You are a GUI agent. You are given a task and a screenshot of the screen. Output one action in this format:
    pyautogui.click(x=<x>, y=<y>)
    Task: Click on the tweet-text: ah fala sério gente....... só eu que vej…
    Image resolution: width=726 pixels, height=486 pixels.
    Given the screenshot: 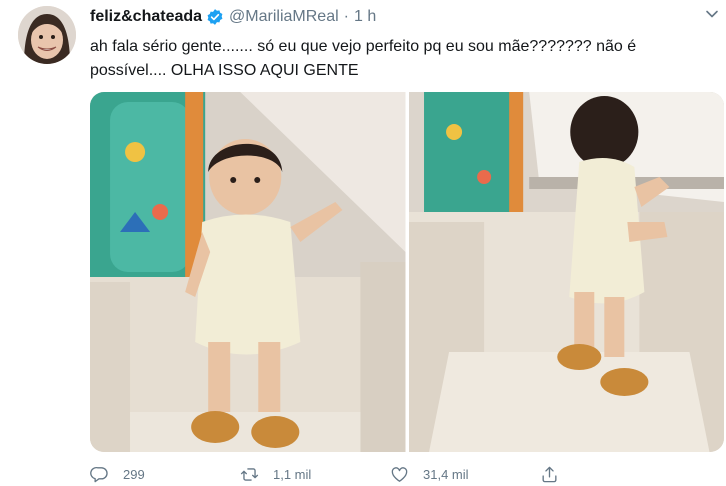 What is the action you would take?
    pyautogui.click(x=363, y=58)
    